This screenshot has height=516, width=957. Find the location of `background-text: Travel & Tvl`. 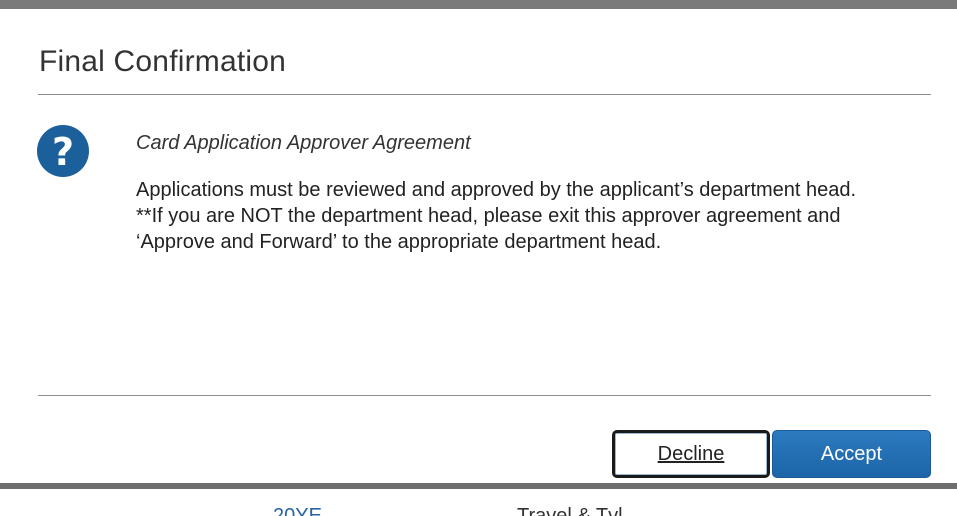

background-text: Travel & Tvl is located at coordinates (570, 510).